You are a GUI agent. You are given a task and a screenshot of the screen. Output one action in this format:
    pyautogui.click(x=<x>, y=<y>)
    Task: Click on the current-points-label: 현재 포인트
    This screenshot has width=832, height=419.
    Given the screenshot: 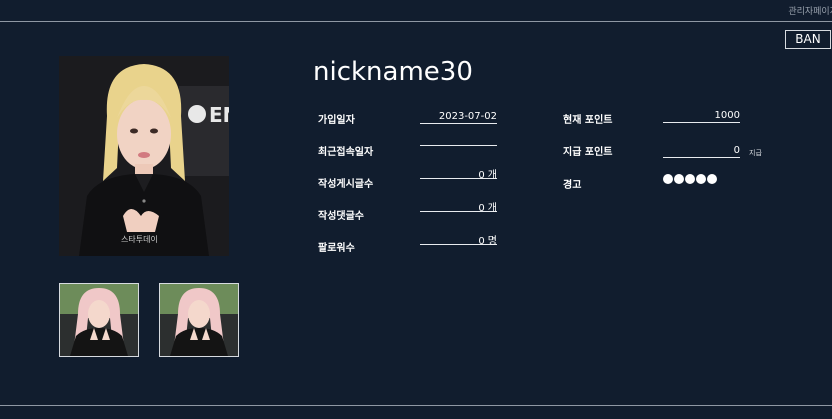 What is the action you would take?
    pyautogui.click(x=588, y=120)
    